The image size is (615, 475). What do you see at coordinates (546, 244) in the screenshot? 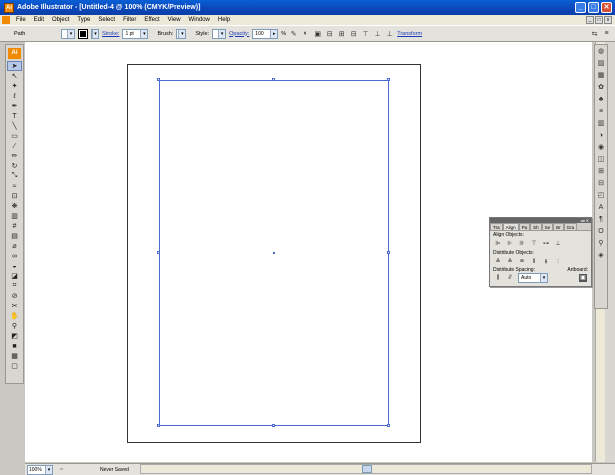
I see `vertical-align-center-icon: ⊶` at bounding box center [546, 244].